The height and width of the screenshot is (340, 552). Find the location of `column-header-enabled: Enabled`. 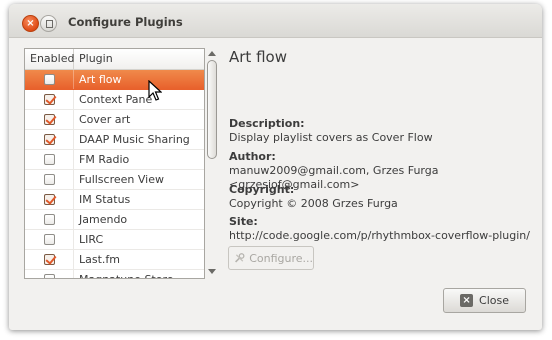

column-header-enabled: Enabled is located at coordinates (49, 59).